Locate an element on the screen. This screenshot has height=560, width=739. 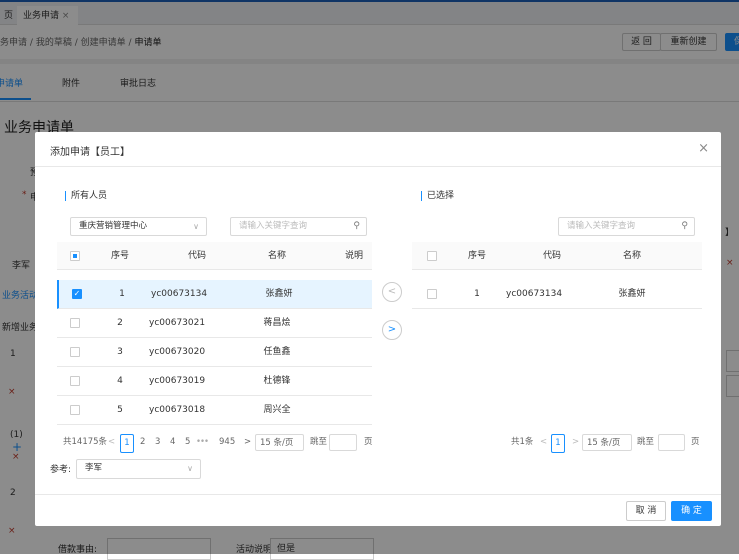
total-count: 共1条 is located at coordinates (522, 442).